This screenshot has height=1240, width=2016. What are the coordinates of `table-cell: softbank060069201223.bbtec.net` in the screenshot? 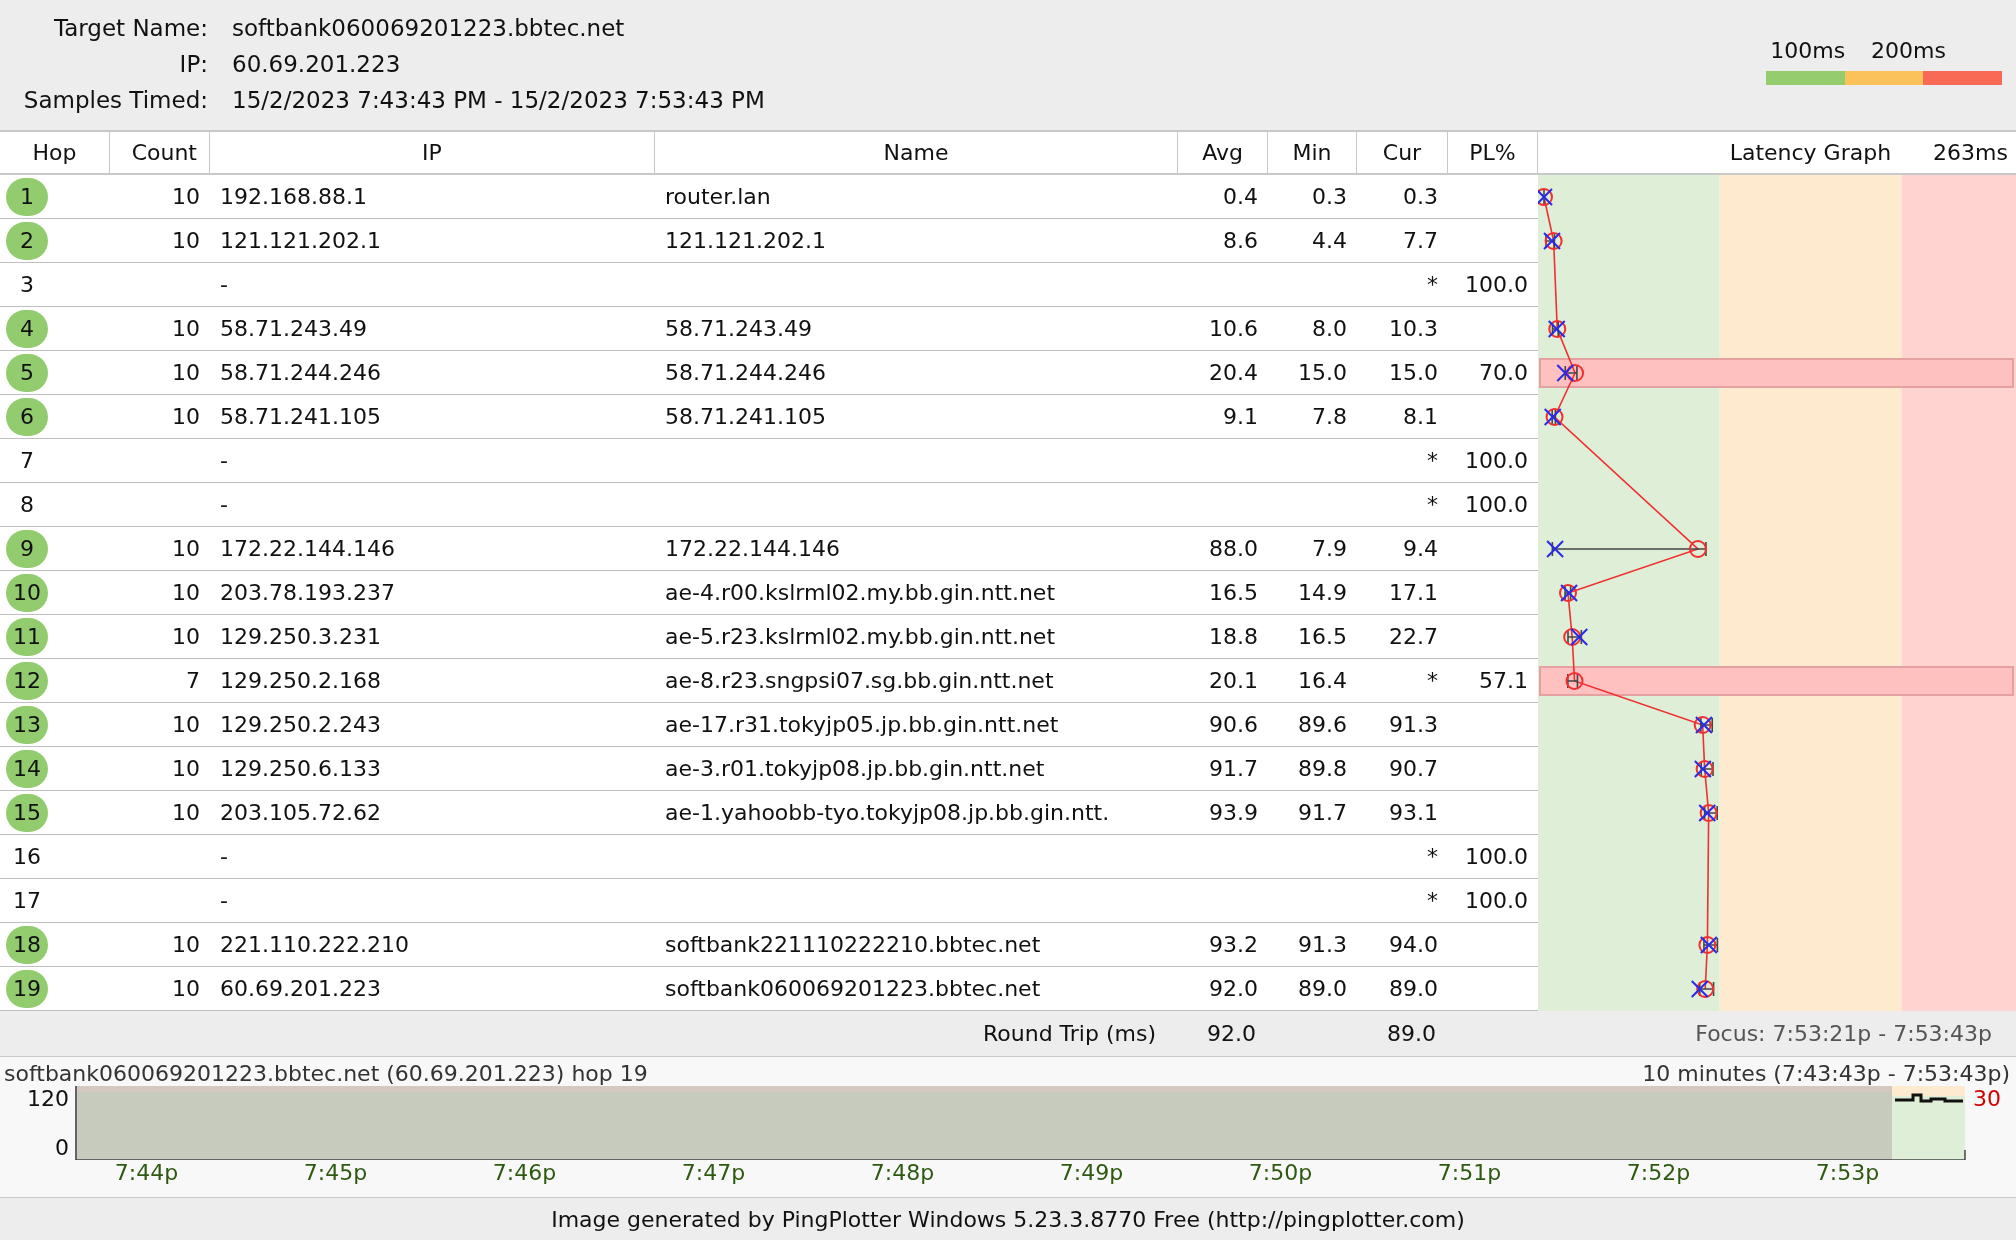 It's located at (853, 988).